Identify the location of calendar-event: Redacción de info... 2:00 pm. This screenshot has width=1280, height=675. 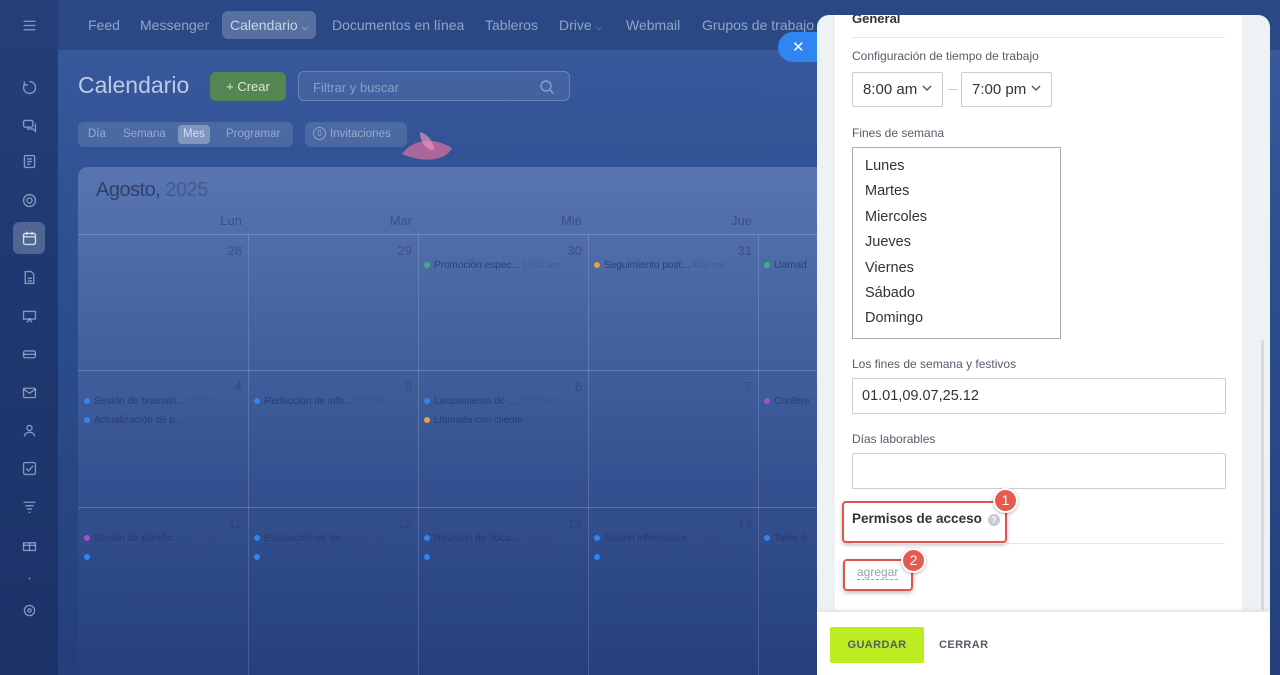
(335, 403).